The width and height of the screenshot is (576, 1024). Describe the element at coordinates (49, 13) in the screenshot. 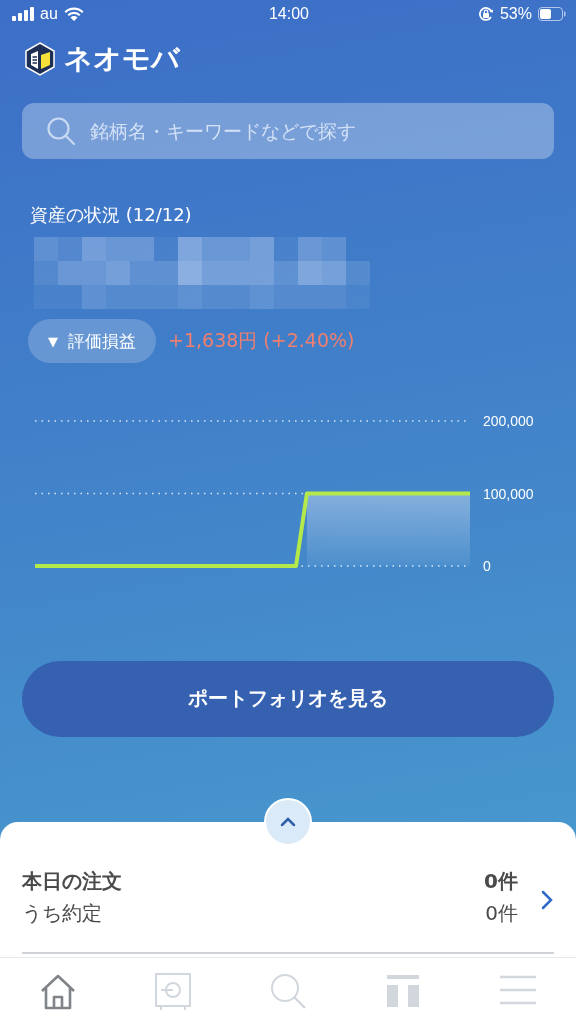

I see `carrier-label: au` at that location.